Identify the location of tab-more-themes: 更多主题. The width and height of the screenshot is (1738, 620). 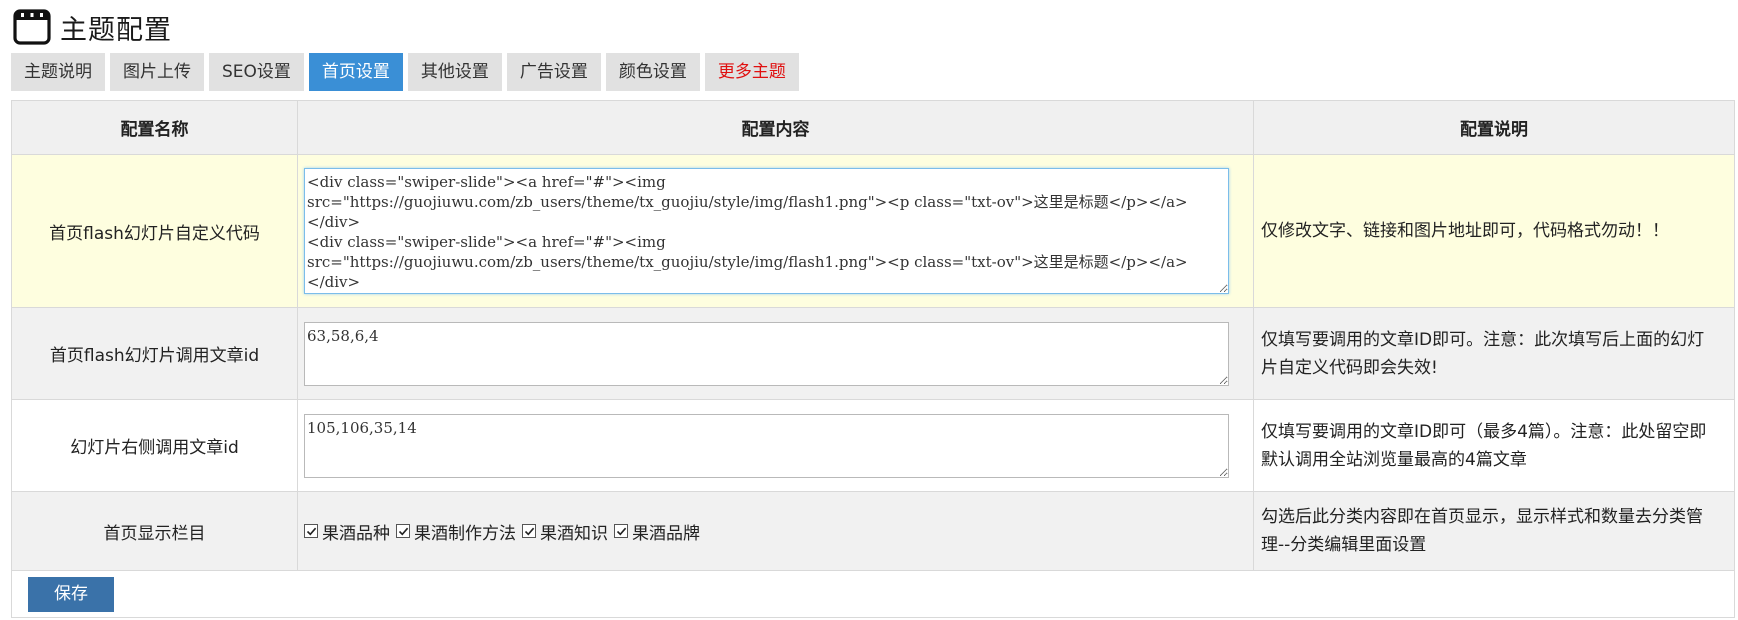
(751, 72).